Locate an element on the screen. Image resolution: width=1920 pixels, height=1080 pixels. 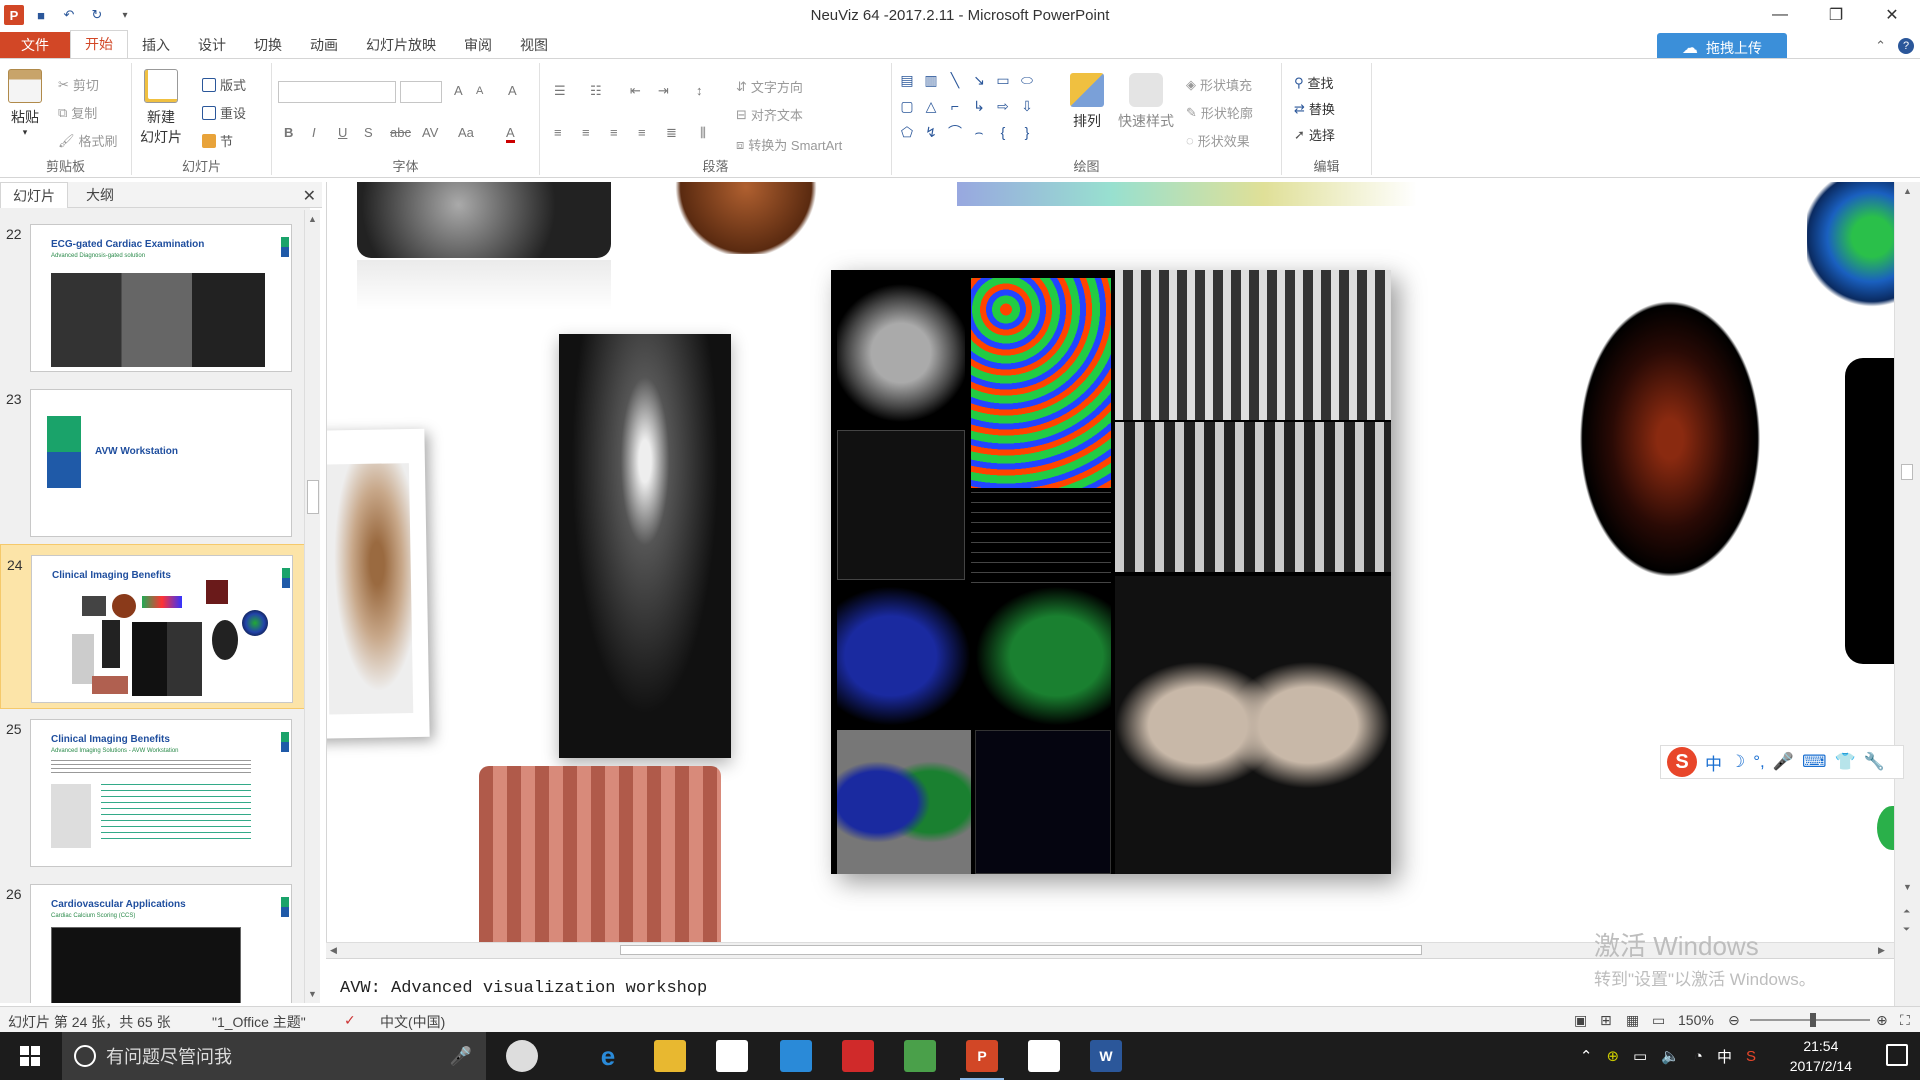
decrease-indent-icon: ⇤ is located at coordinates (635, 91).